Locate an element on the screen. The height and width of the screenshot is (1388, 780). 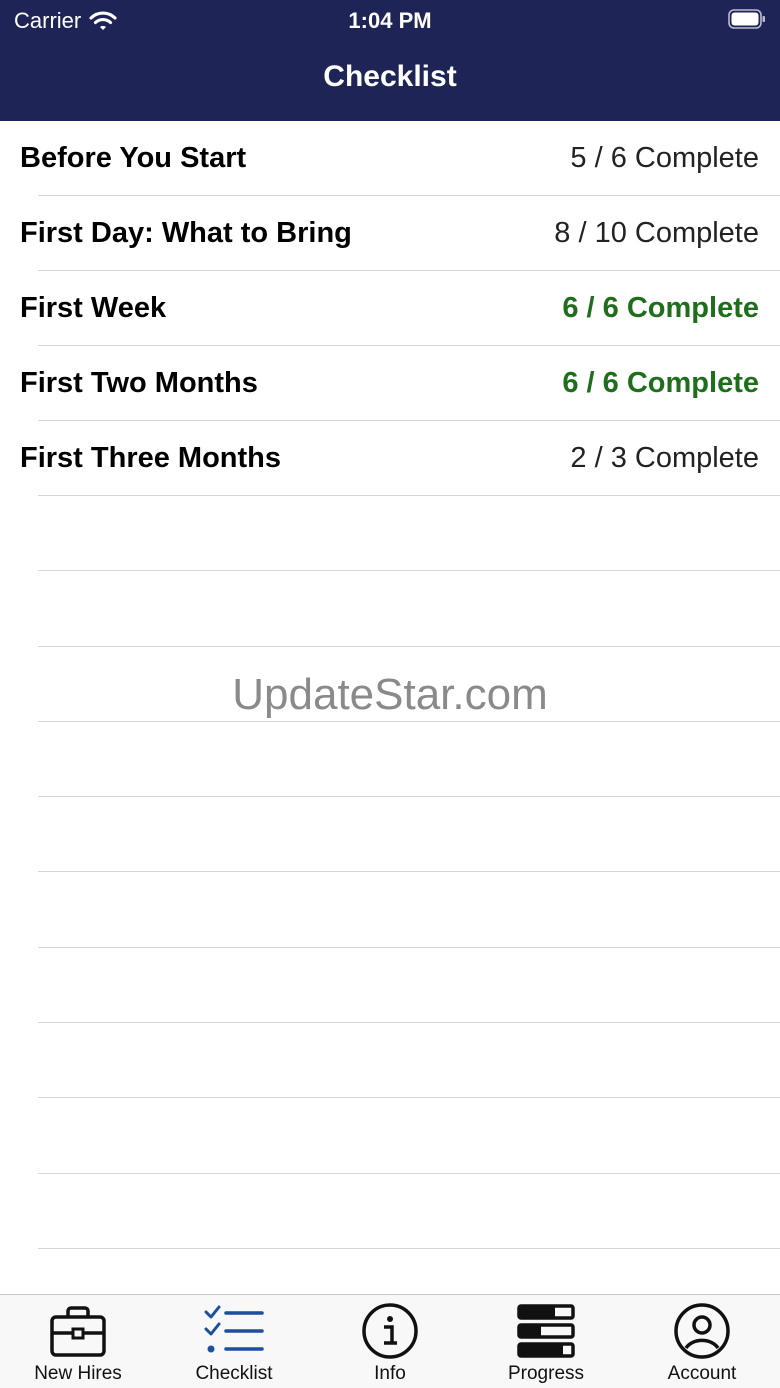
checklist-row-first-day: First Day: What to Bring 8 / 10 Complete is located at coordinates (390, 233).